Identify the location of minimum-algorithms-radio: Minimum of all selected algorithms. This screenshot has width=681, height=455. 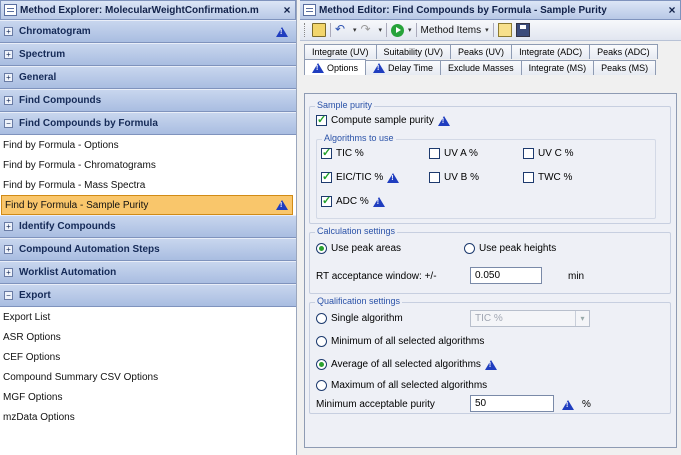
(400, 341).